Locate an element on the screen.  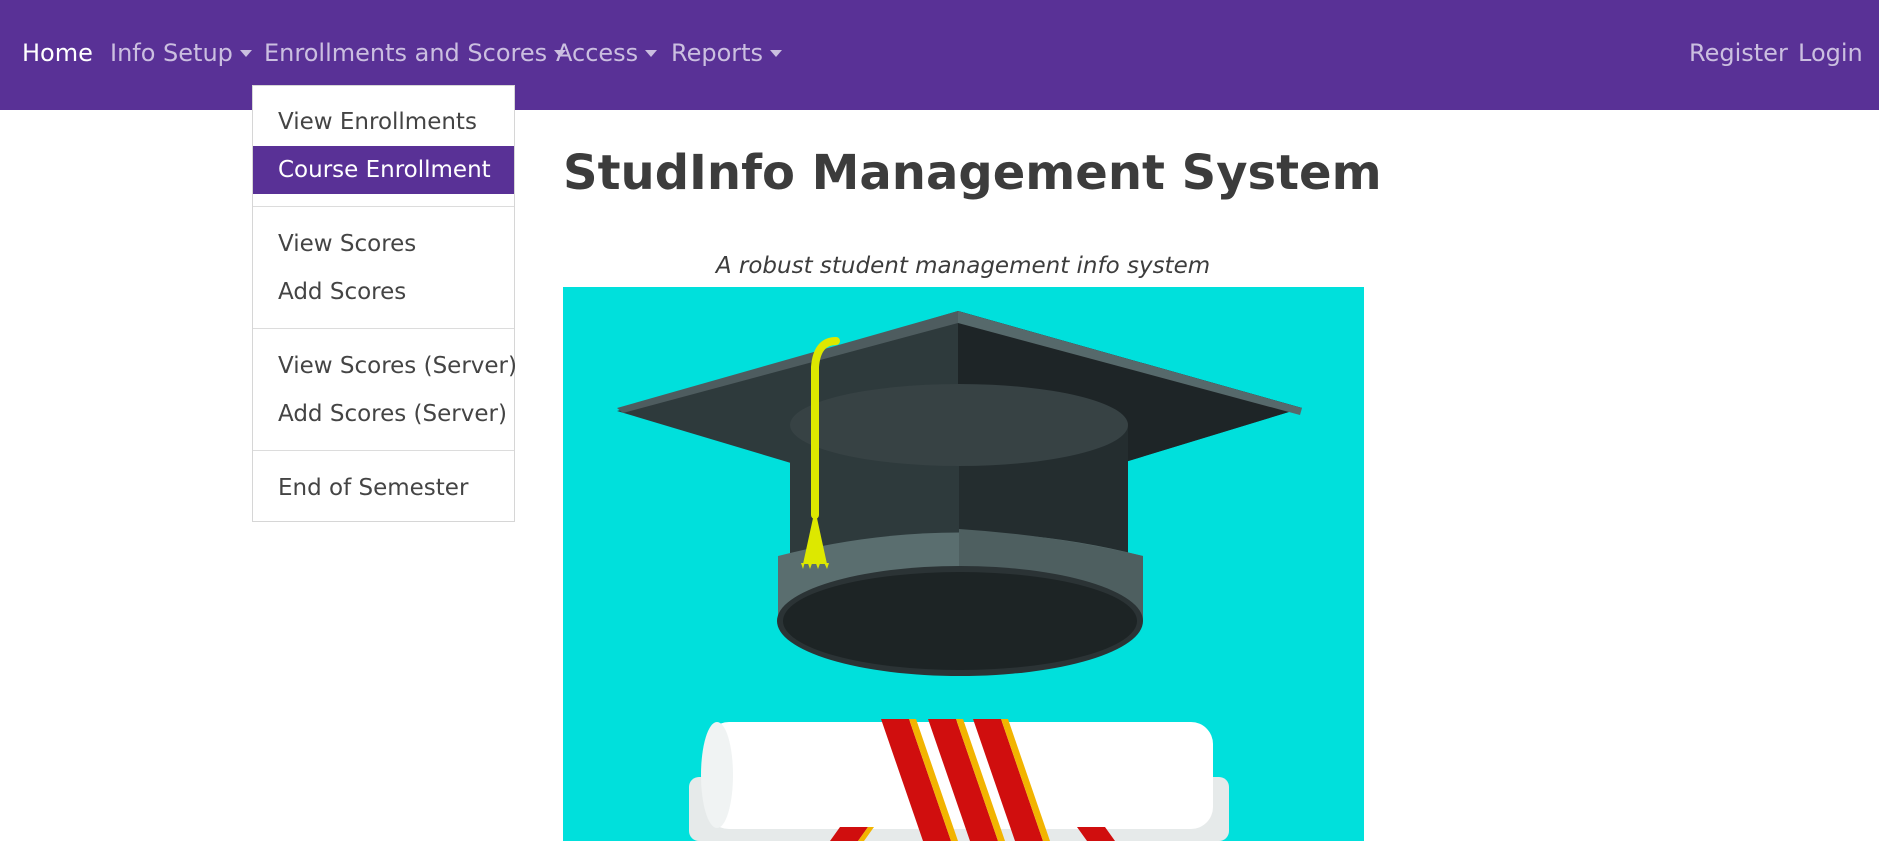
menu-item-label: View Enrollments is located at coordinates (377, 122).